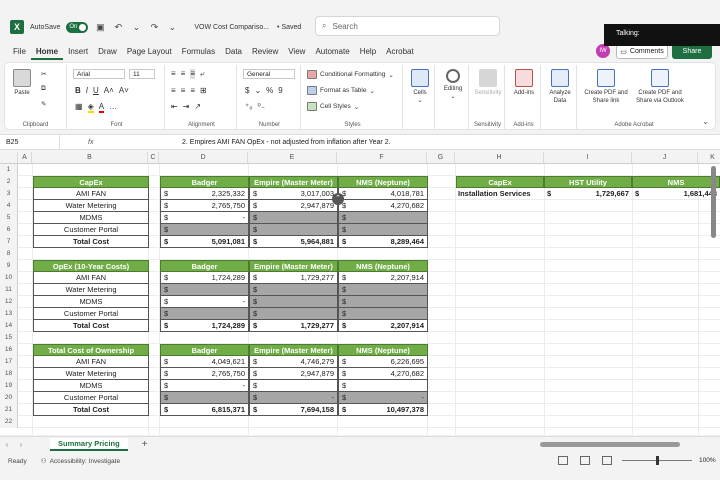  I want to click on tco-row-label: MDMS, so click(91, 386).